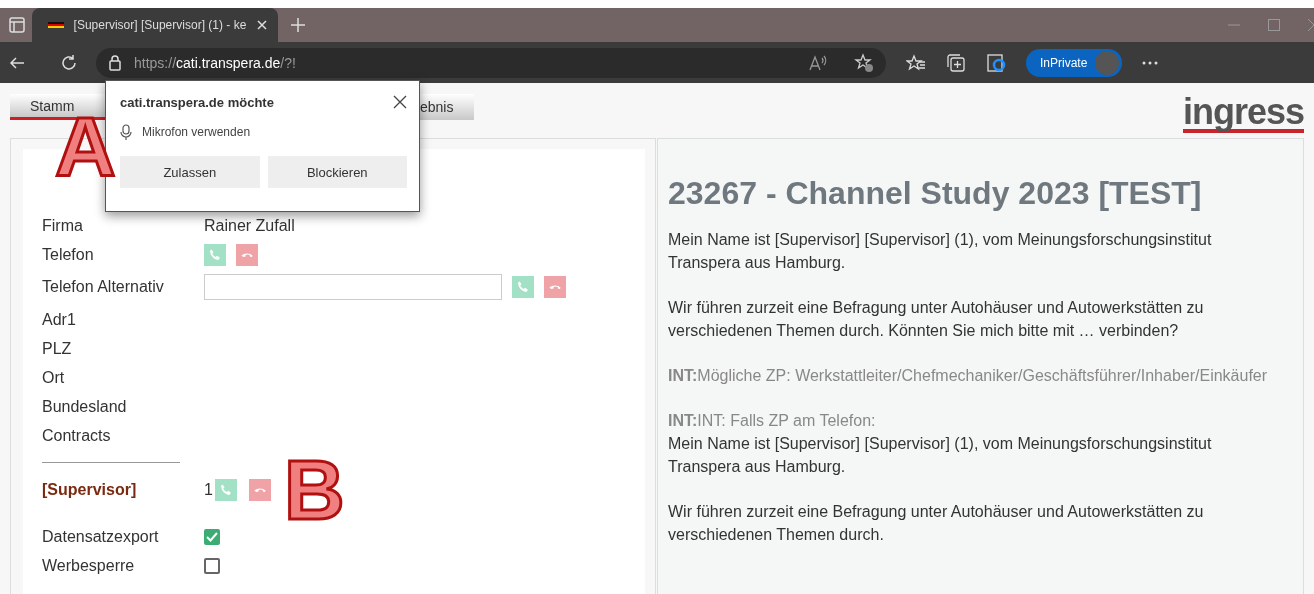  I want to click on field-label: Werbesperre, so click(89, 565).